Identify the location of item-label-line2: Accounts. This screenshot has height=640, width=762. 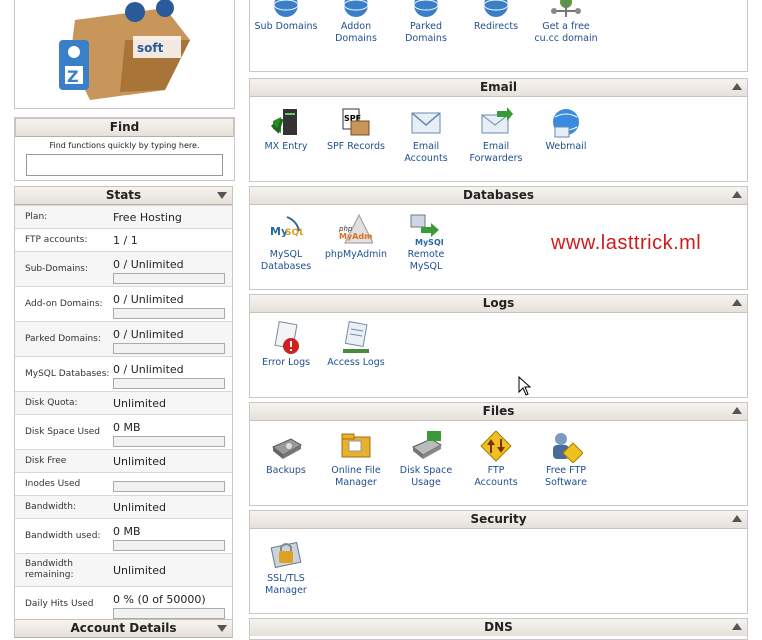
(426, 158).